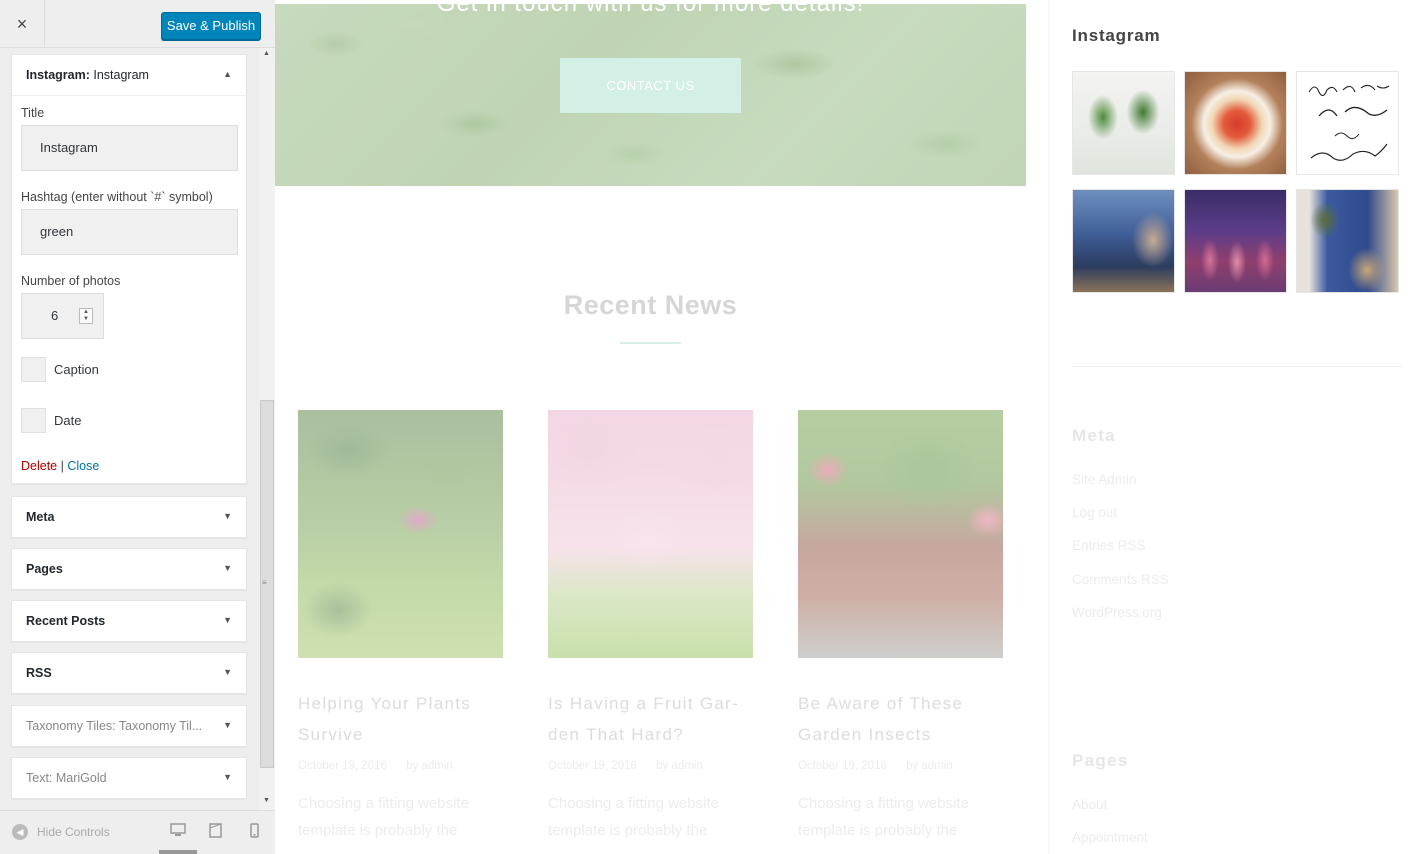 This screenshot has width=1419, height=854. What do you see at coordinates (1110, 837) in the screenshot?
I see `page-link: Appointment` at bounding box center [1110, 837].